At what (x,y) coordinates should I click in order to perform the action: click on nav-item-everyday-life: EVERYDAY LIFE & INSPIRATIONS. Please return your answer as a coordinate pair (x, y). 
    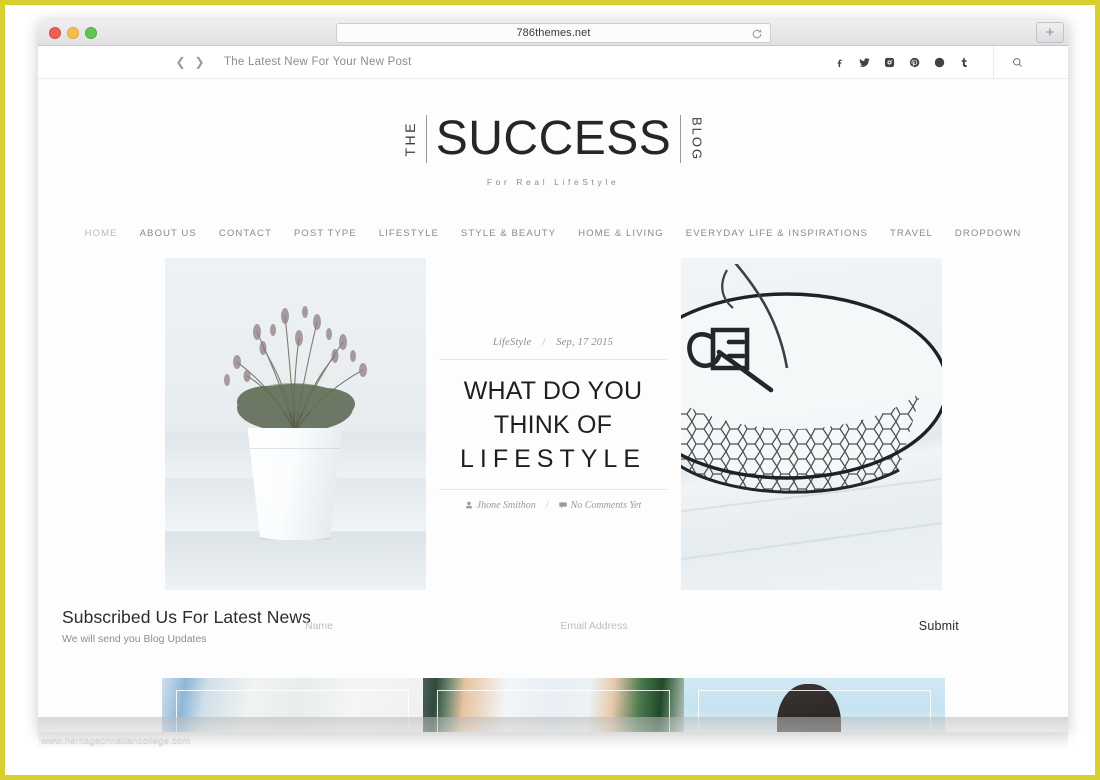
    Looking at the image, I should click on (777, 233).